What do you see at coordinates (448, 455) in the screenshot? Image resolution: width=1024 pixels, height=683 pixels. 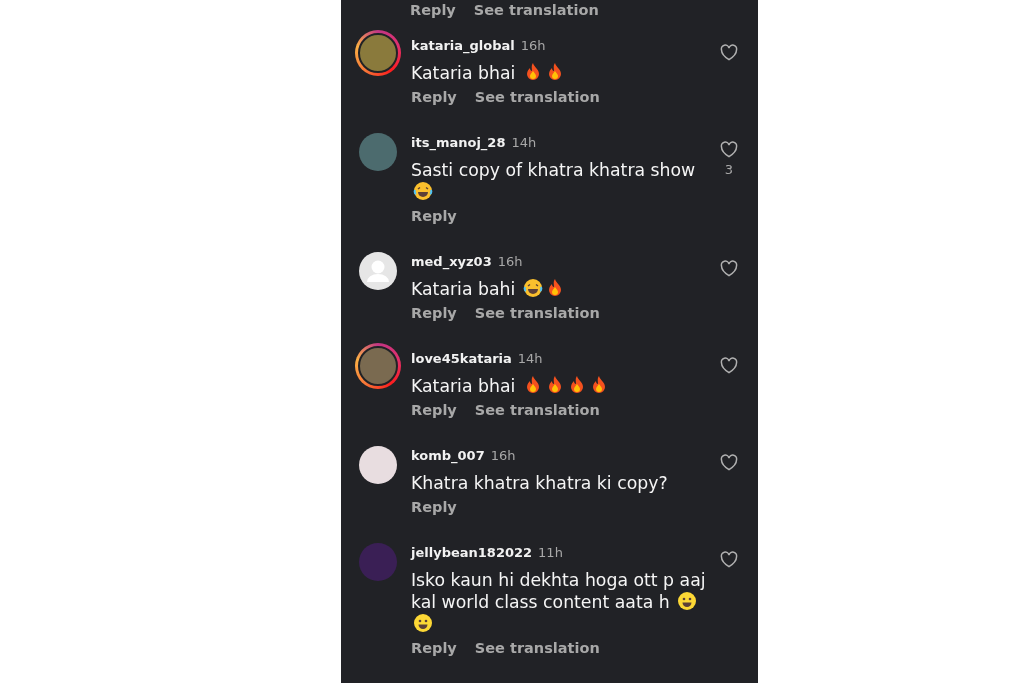 I see `username: komb_007` at bounding box center [448, 455].